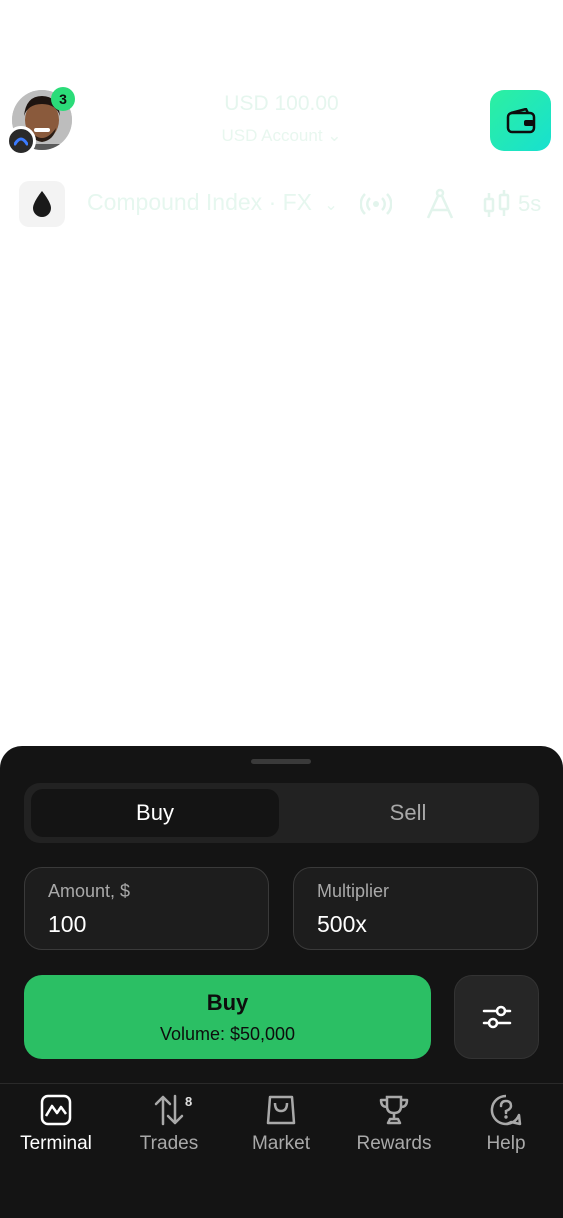 This screenshot has width=563, height=1218. I want to click on multiplier-value: 500x, so click(342, 924).